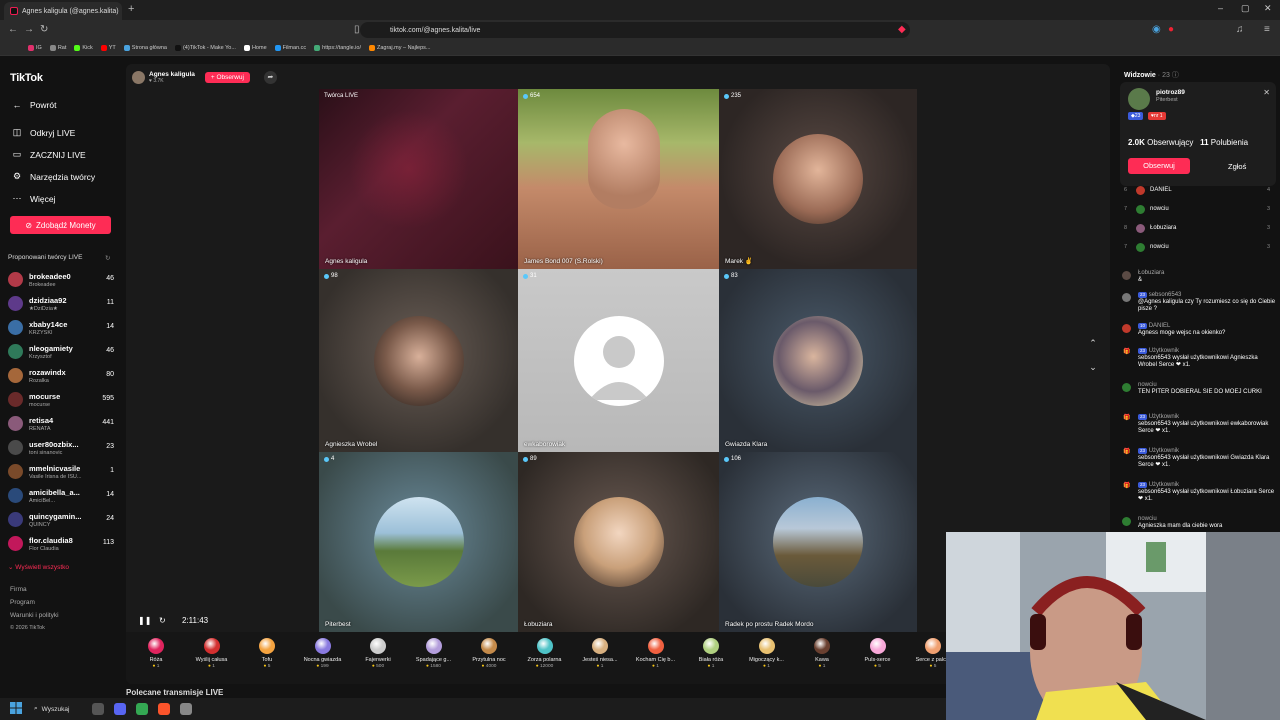 The width and height of the screenshot is (1280, 720). I want to click on bookmark-item: Kick, so click(83, 47).